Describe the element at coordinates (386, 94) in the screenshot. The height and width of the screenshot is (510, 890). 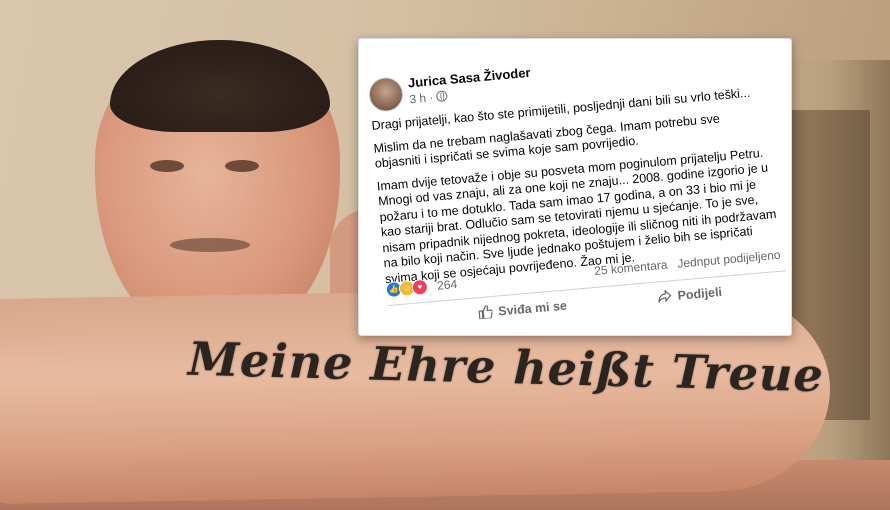
I see `avatar` at that location.